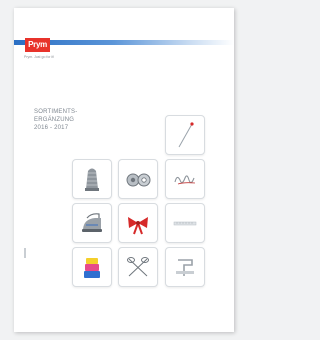  What do you see at coordinates (56, 112) in the screenshot?
I see `heading-line-1: SORTIMENTS-` at bounding box center [56, 112].